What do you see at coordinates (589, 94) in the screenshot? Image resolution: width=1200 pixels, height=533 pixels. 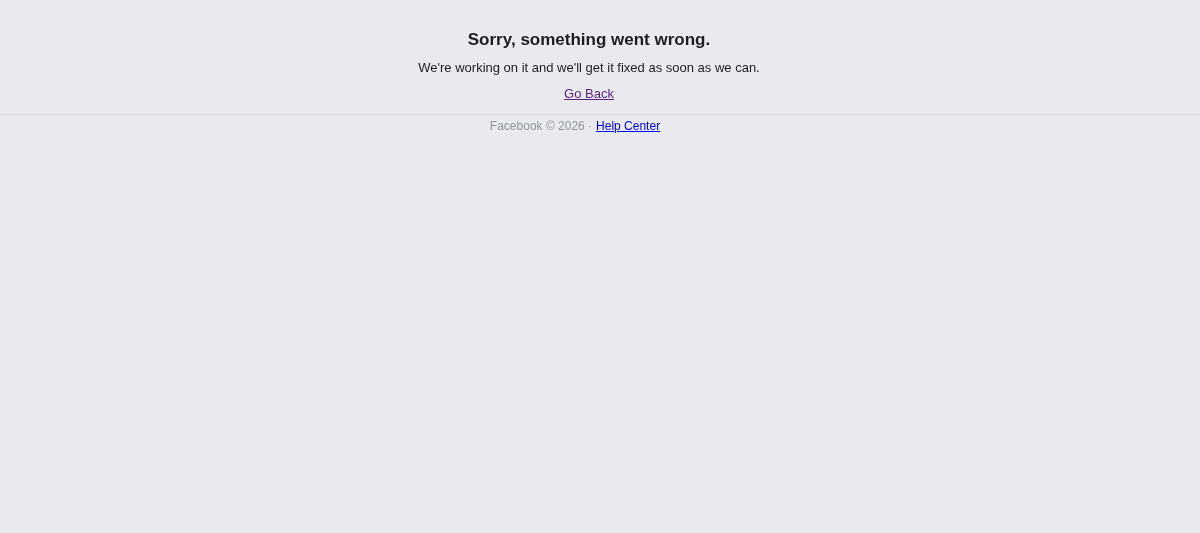 I see `go-back-link: Go Back` at bounding box center [589, 94].